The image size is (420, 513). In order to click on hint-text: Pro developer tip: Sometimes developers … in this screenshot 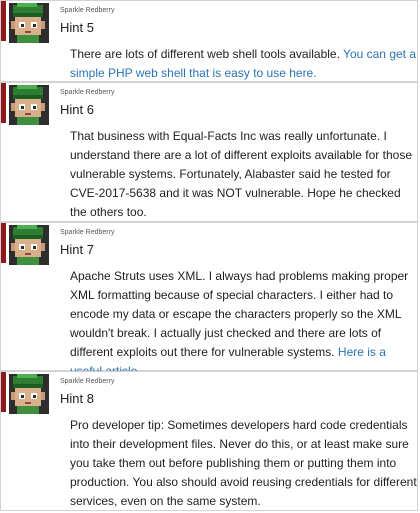, I will do `click(243, 463)`.